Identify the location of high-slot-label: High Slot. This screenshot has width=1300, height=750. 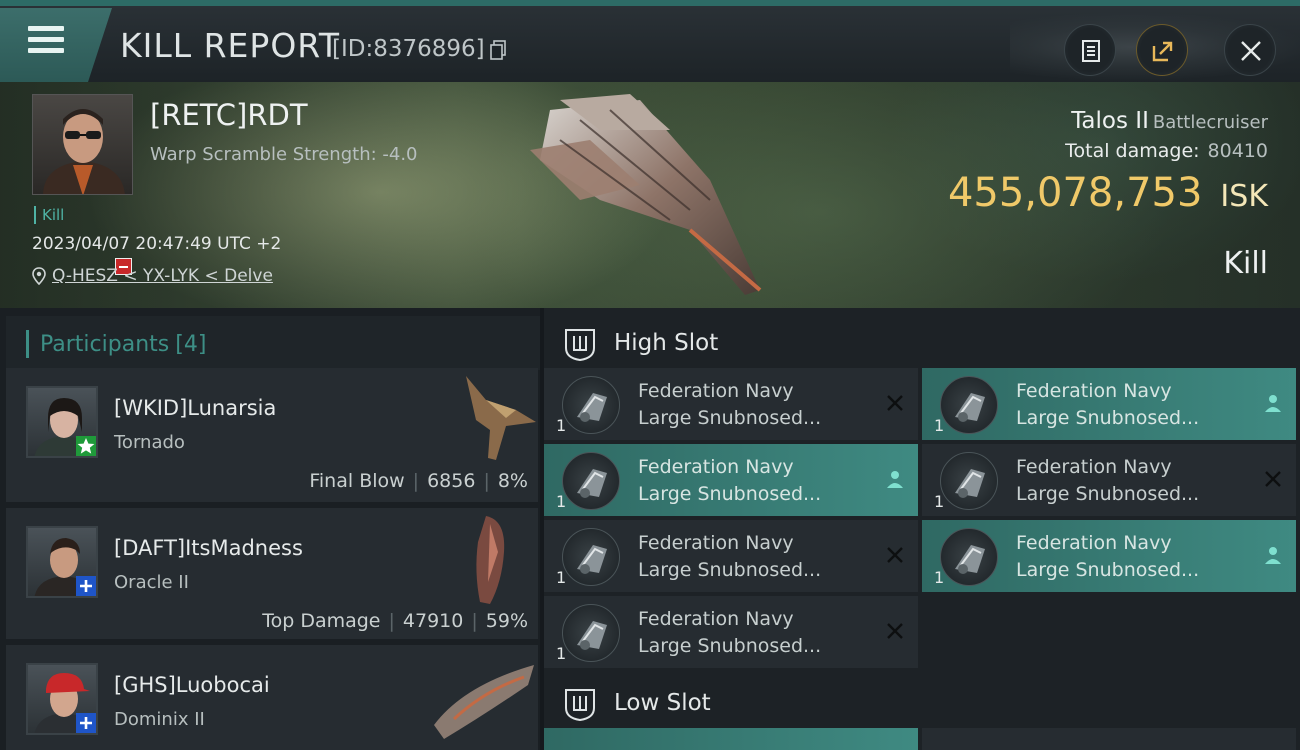
(666, 343).